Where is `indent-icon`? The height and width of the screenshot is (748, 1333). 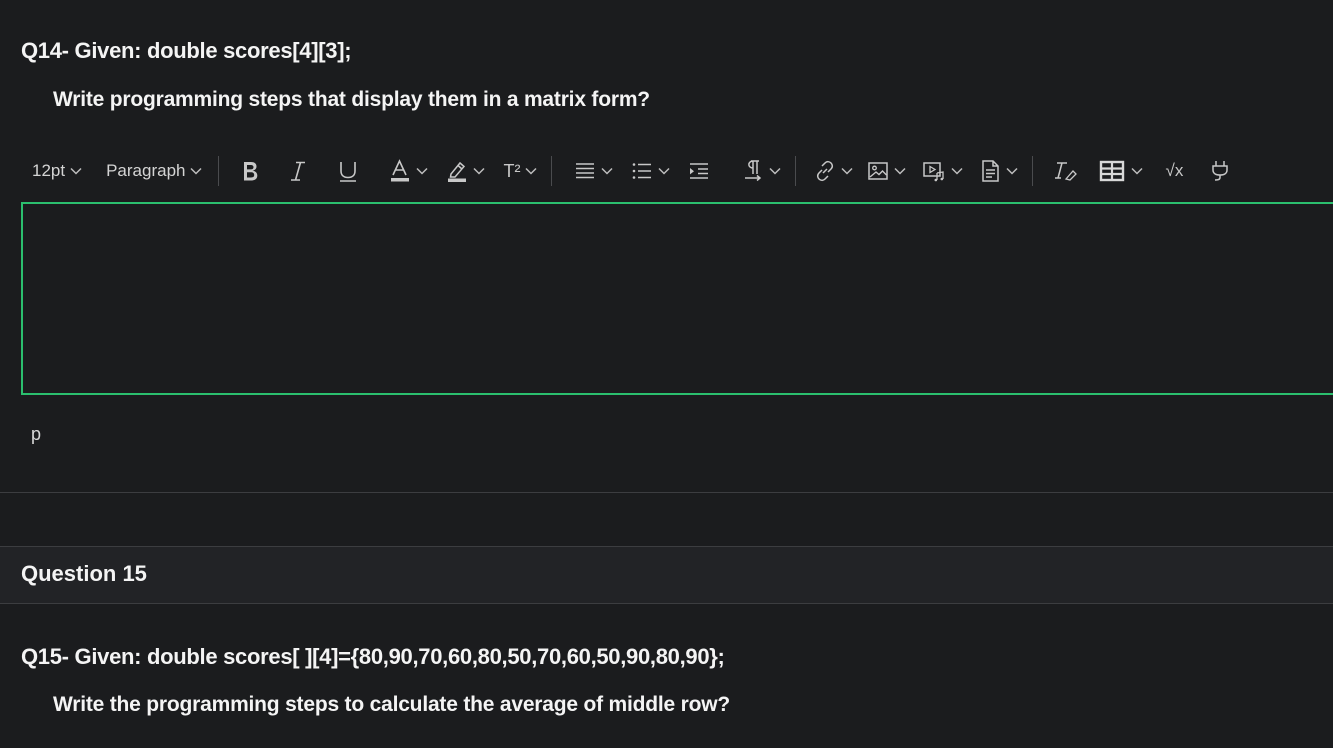
indent-icon is located at coordinates (699, 171).